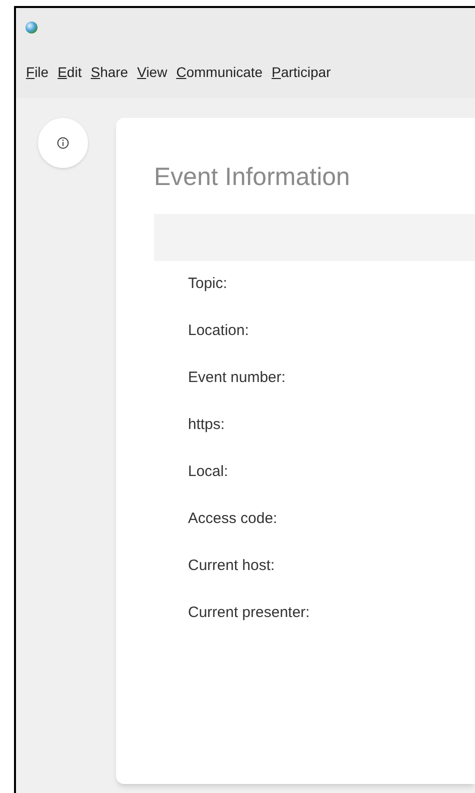 The width and height of the screenshot is (475, 793). What do you see at coordinates (208, 284) in the screenshot?
I see `field-label: Topic:` at bounding box center [208, 284].